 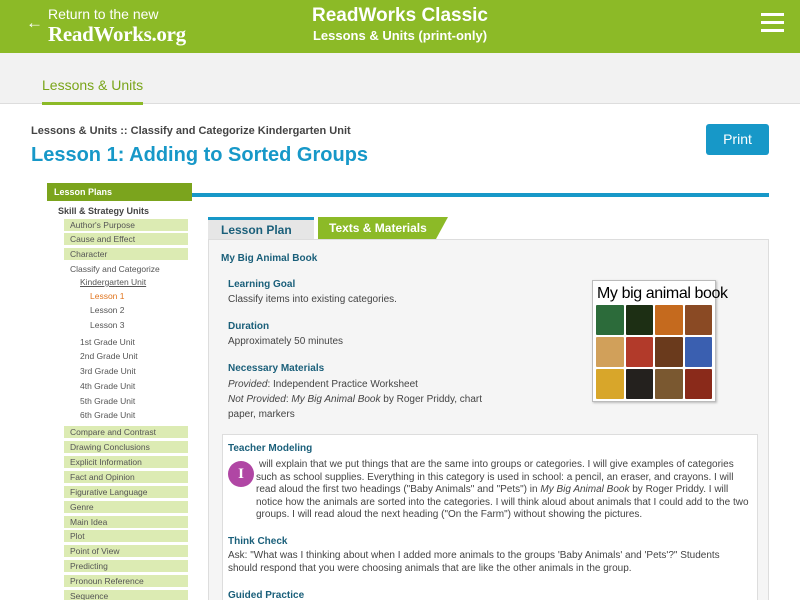 I want to click on sidebar-item-pronoun-reference: Pronoun Reference, so click(x=126, y=581).